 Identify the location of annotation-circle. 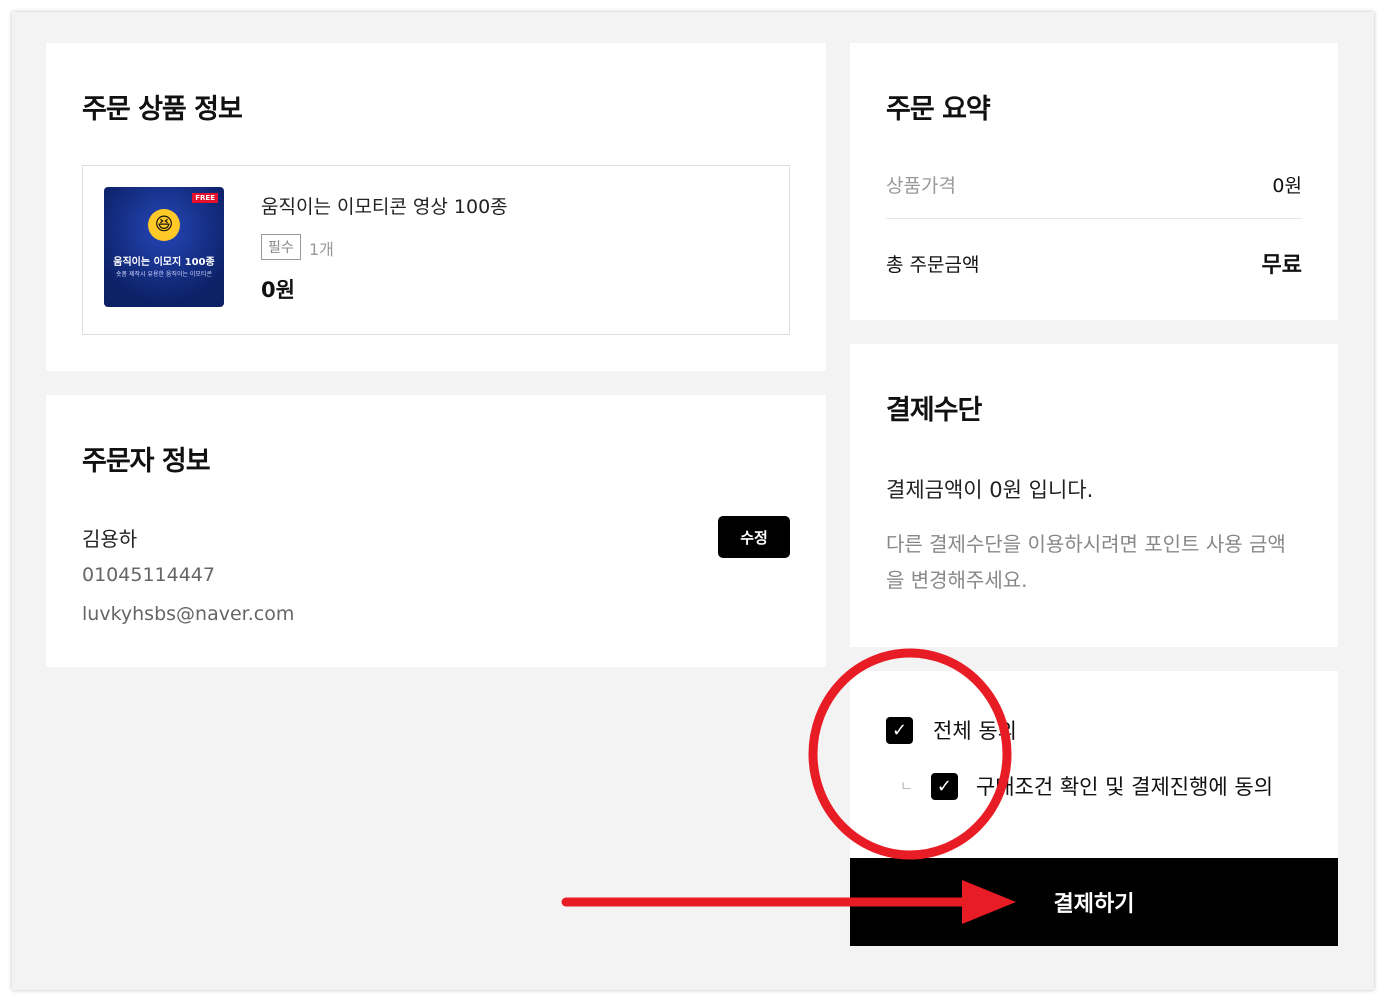
(910, 754).